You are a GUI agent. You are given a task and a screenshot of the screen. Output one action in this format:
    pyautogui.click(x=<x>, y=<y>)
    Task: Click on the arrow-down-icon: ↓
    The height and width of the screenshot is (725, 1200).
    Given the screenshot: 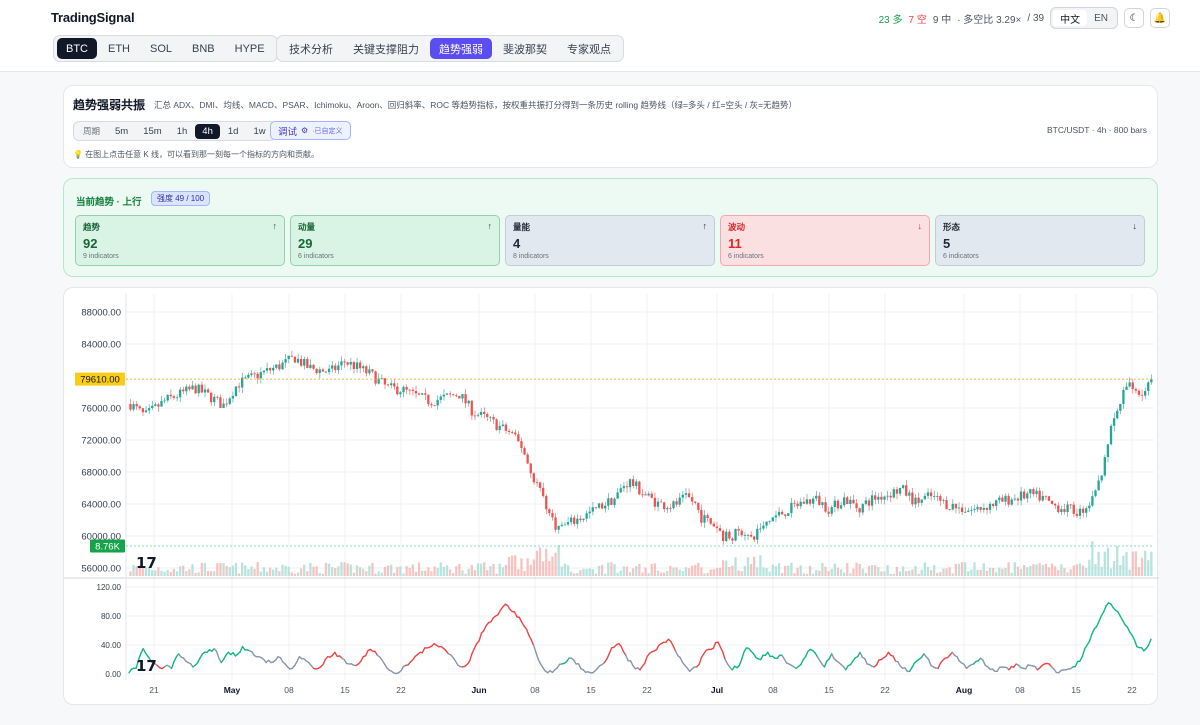 What is the action you would take?
    pyautogui.click(x=1135, y=226)
    